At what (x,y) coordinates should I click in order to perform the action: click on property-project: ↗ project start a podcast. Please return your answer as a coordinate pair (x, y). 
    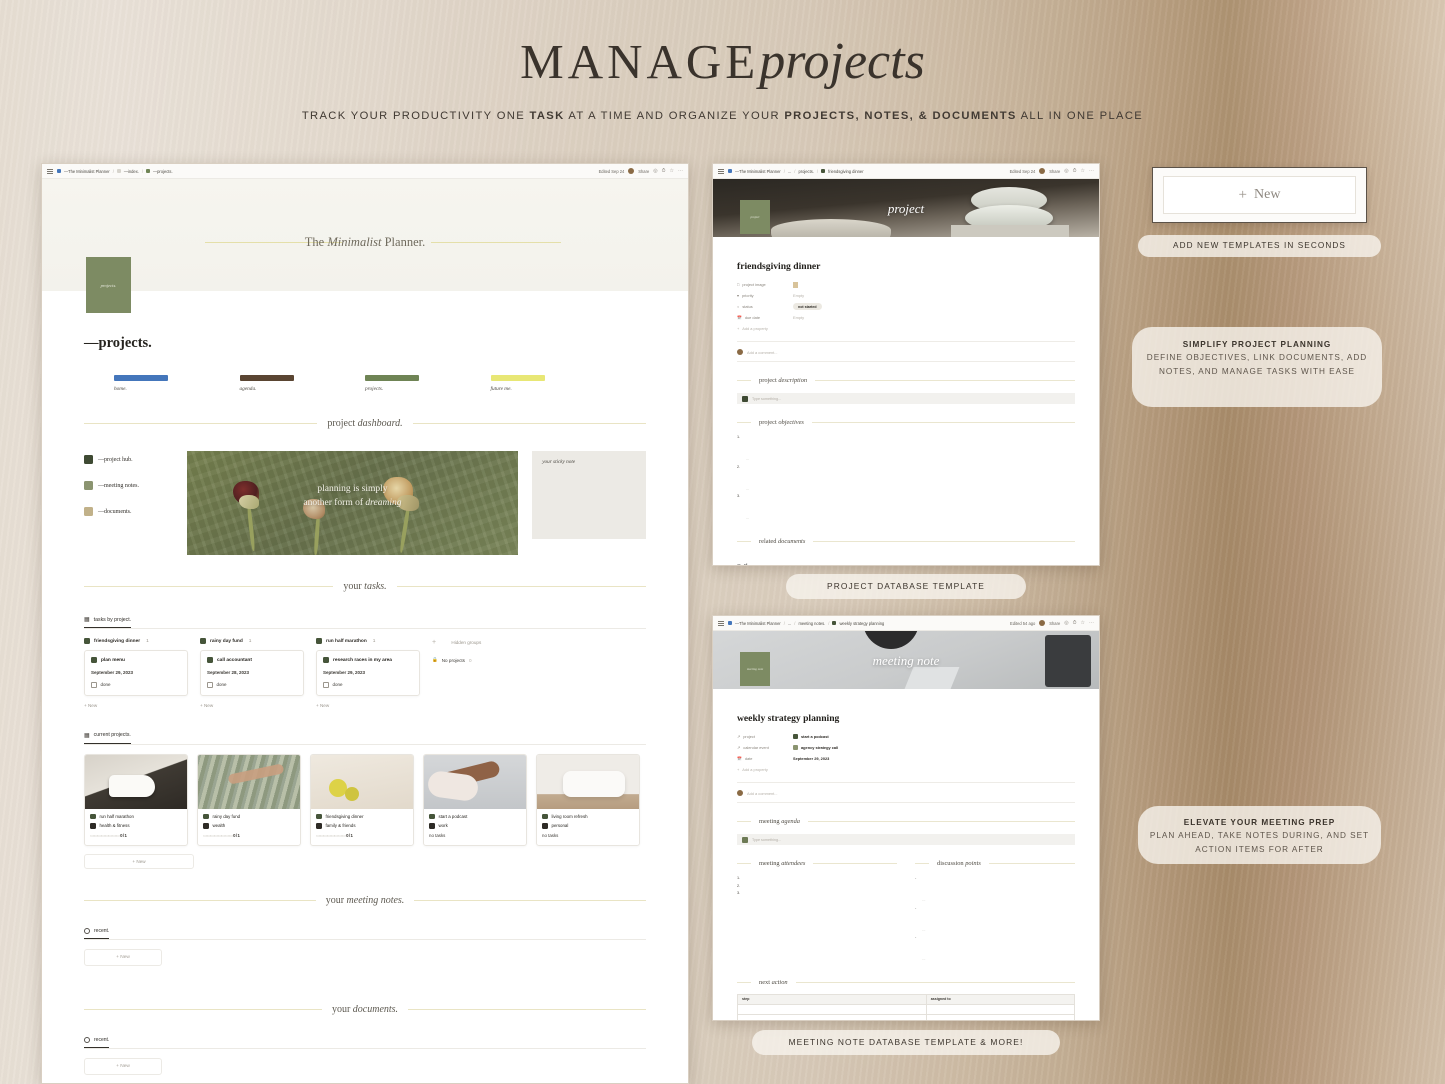
    Looking at the image, I should click on (906, 736).